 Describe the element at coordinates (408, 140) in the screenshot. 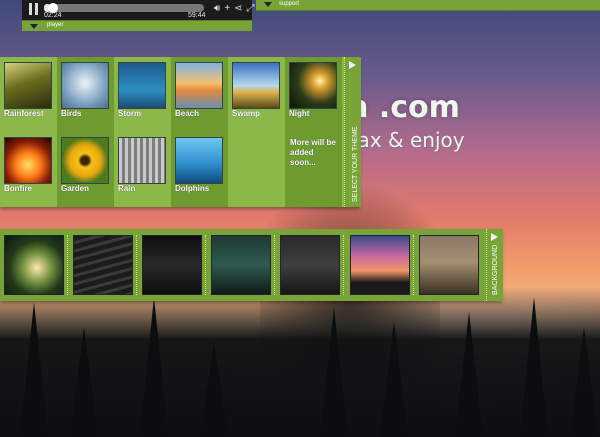

I see `site-tagline: lax & enjoy` at that location.